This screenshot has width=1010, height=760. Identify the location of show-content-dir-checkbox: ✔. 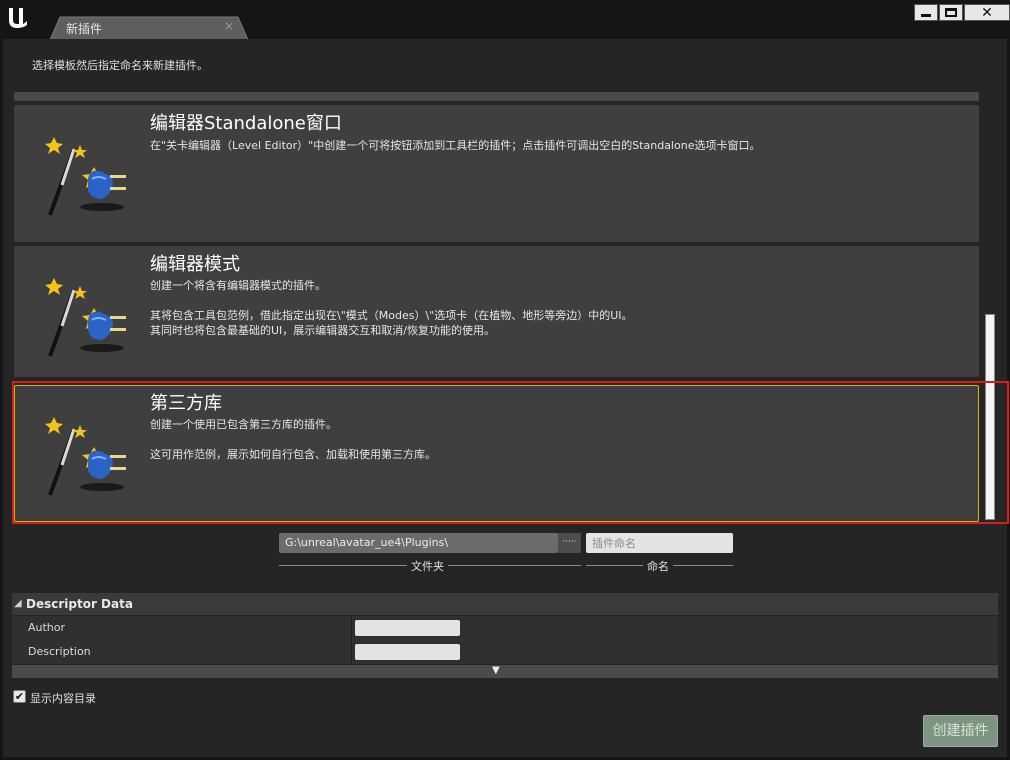
(19, 696).